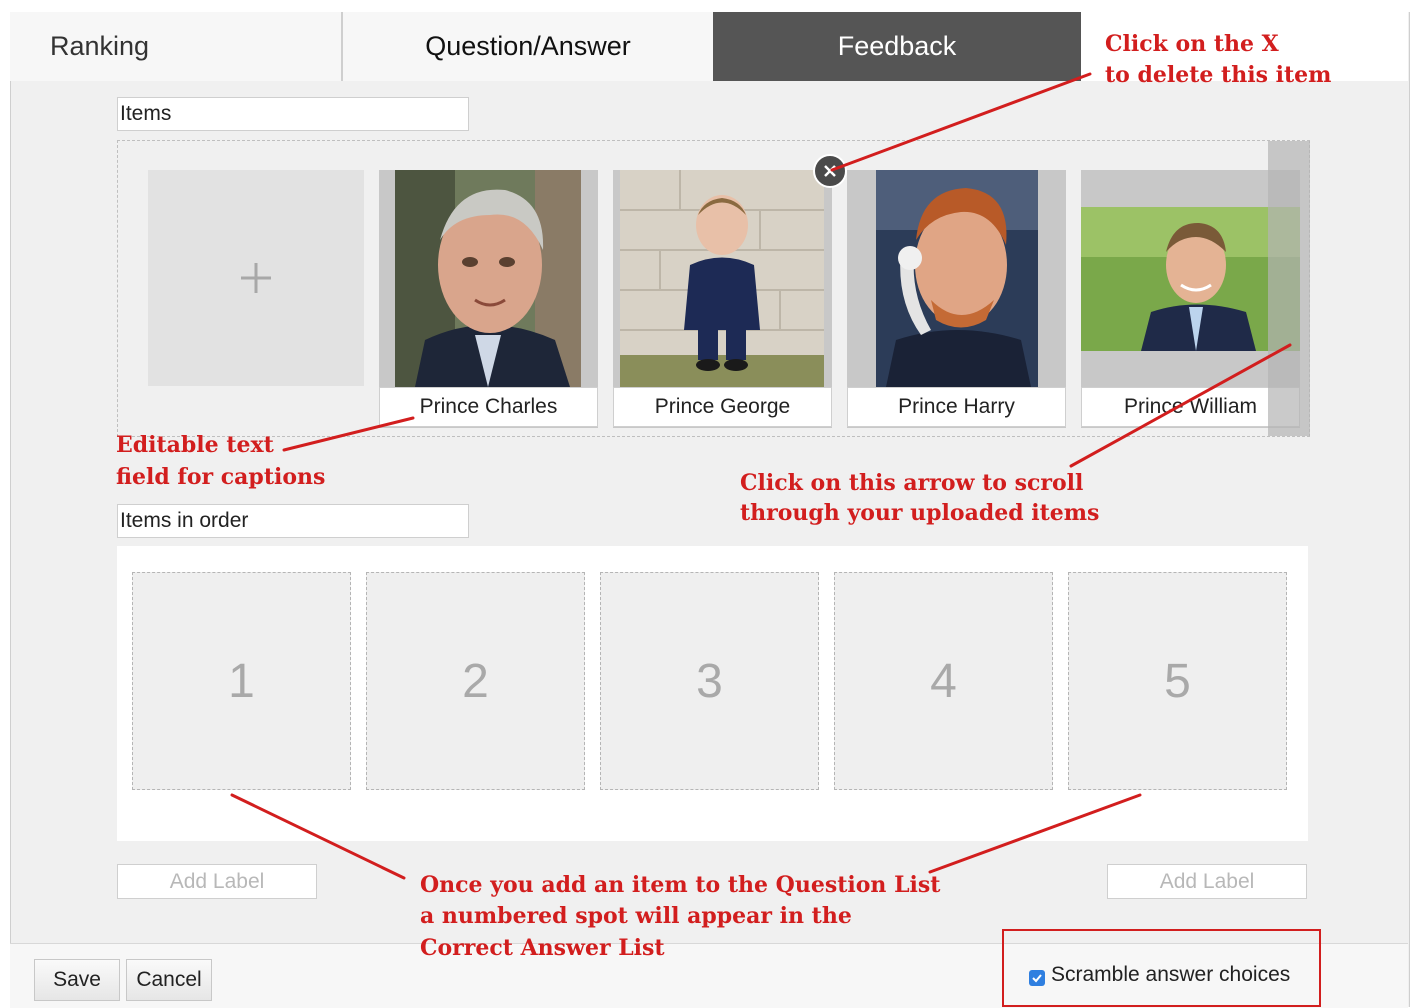  I want to click on annotation-numbered-line-2: a numbered spot will appear in the, so click(636, 916).